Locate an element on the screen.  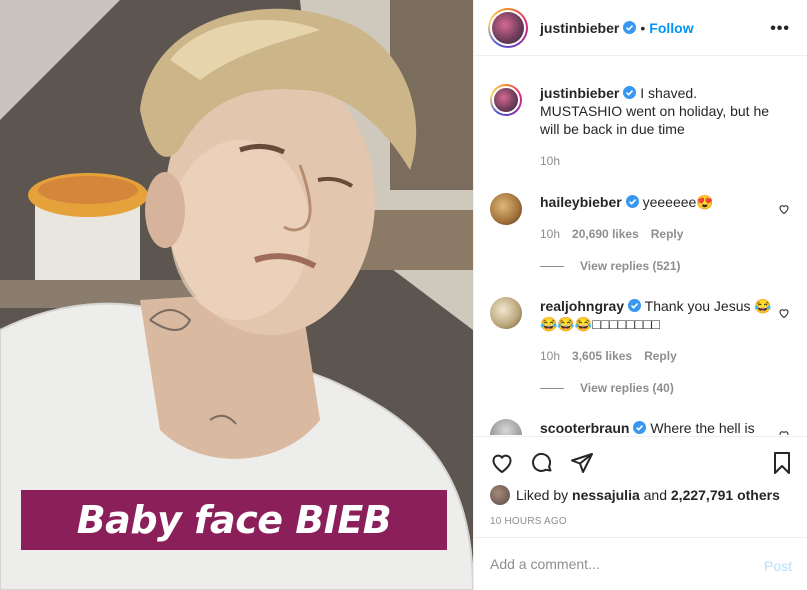
caption-sticker: Baby face BIEB is located at coordinates (234, 520).